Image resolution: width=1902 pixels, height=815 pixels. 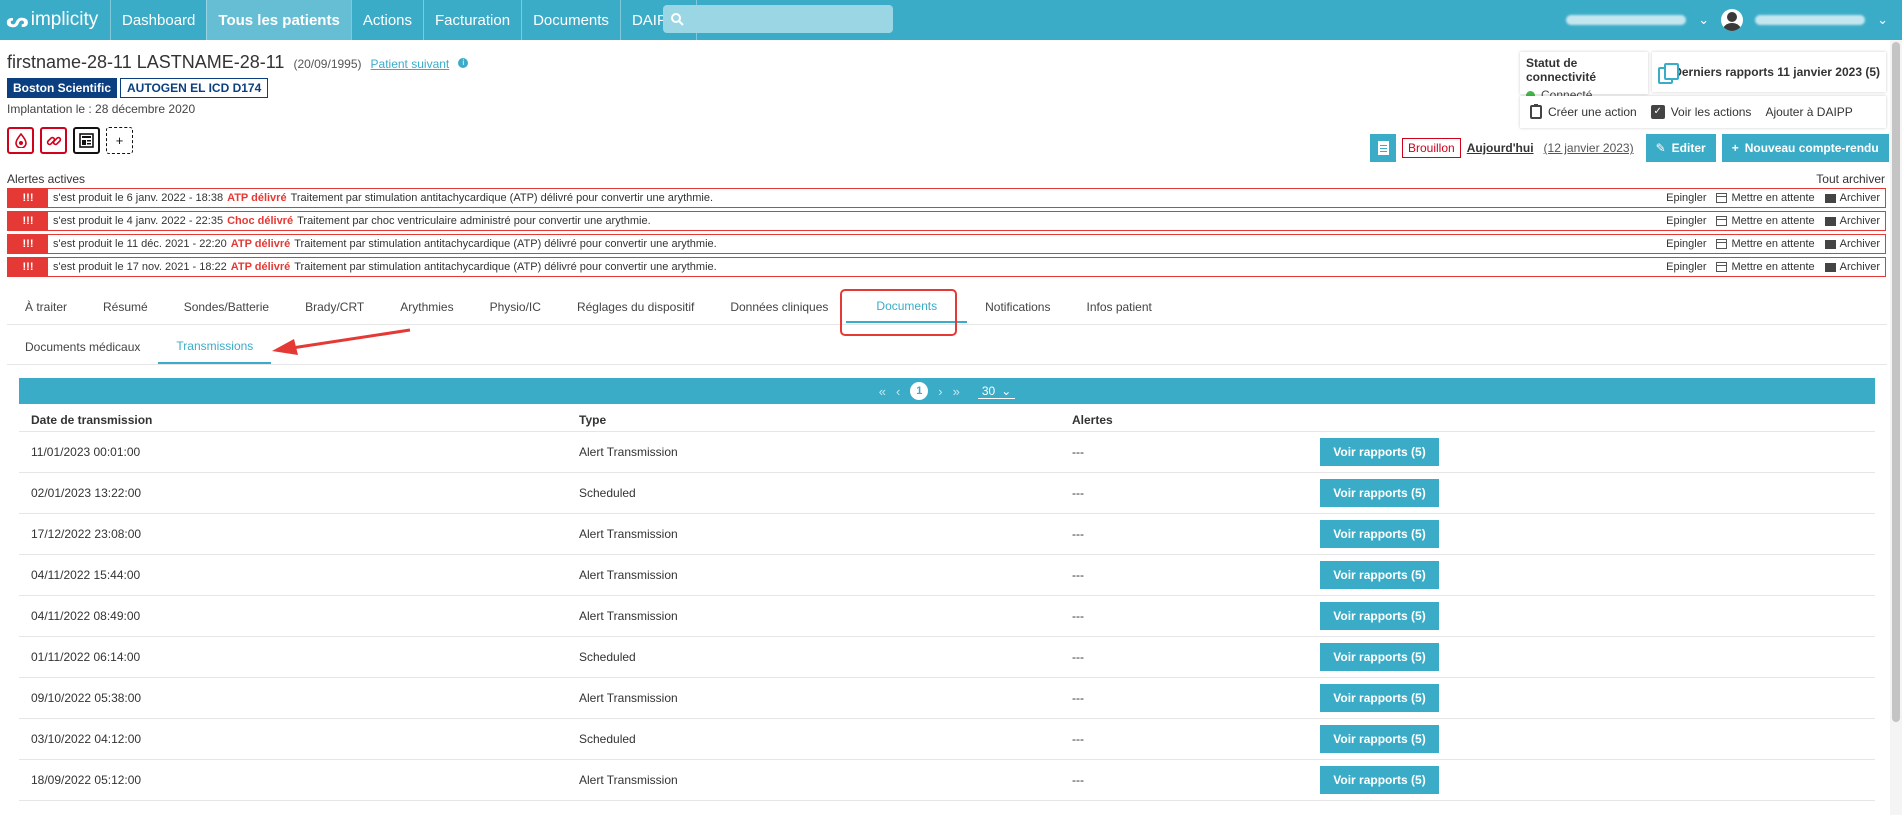 What do you see at coordinates (570, 20) in the screenshot?
I see `nav-documents: Documents` at bounding box center [570, 20].